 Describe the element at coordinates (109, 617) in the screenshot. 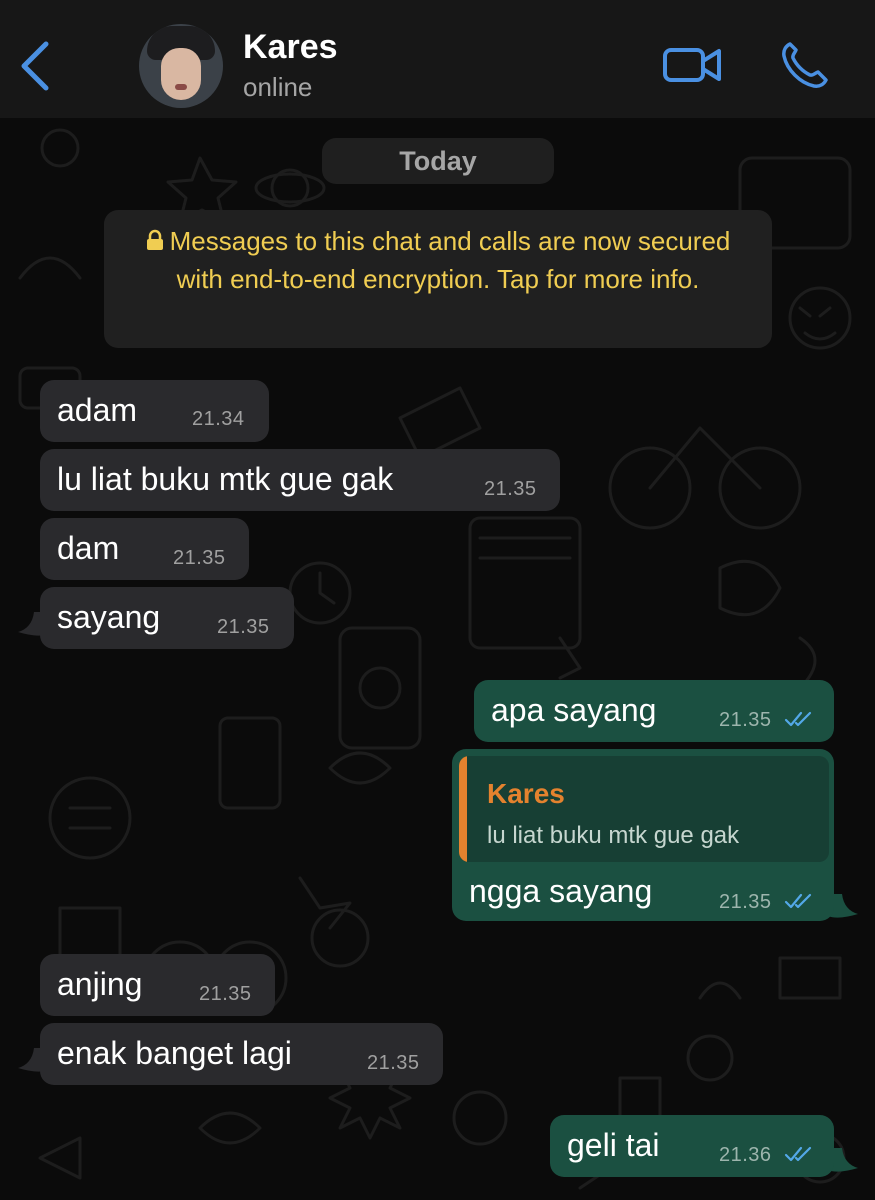

I see `message-text: sayang` at that location.